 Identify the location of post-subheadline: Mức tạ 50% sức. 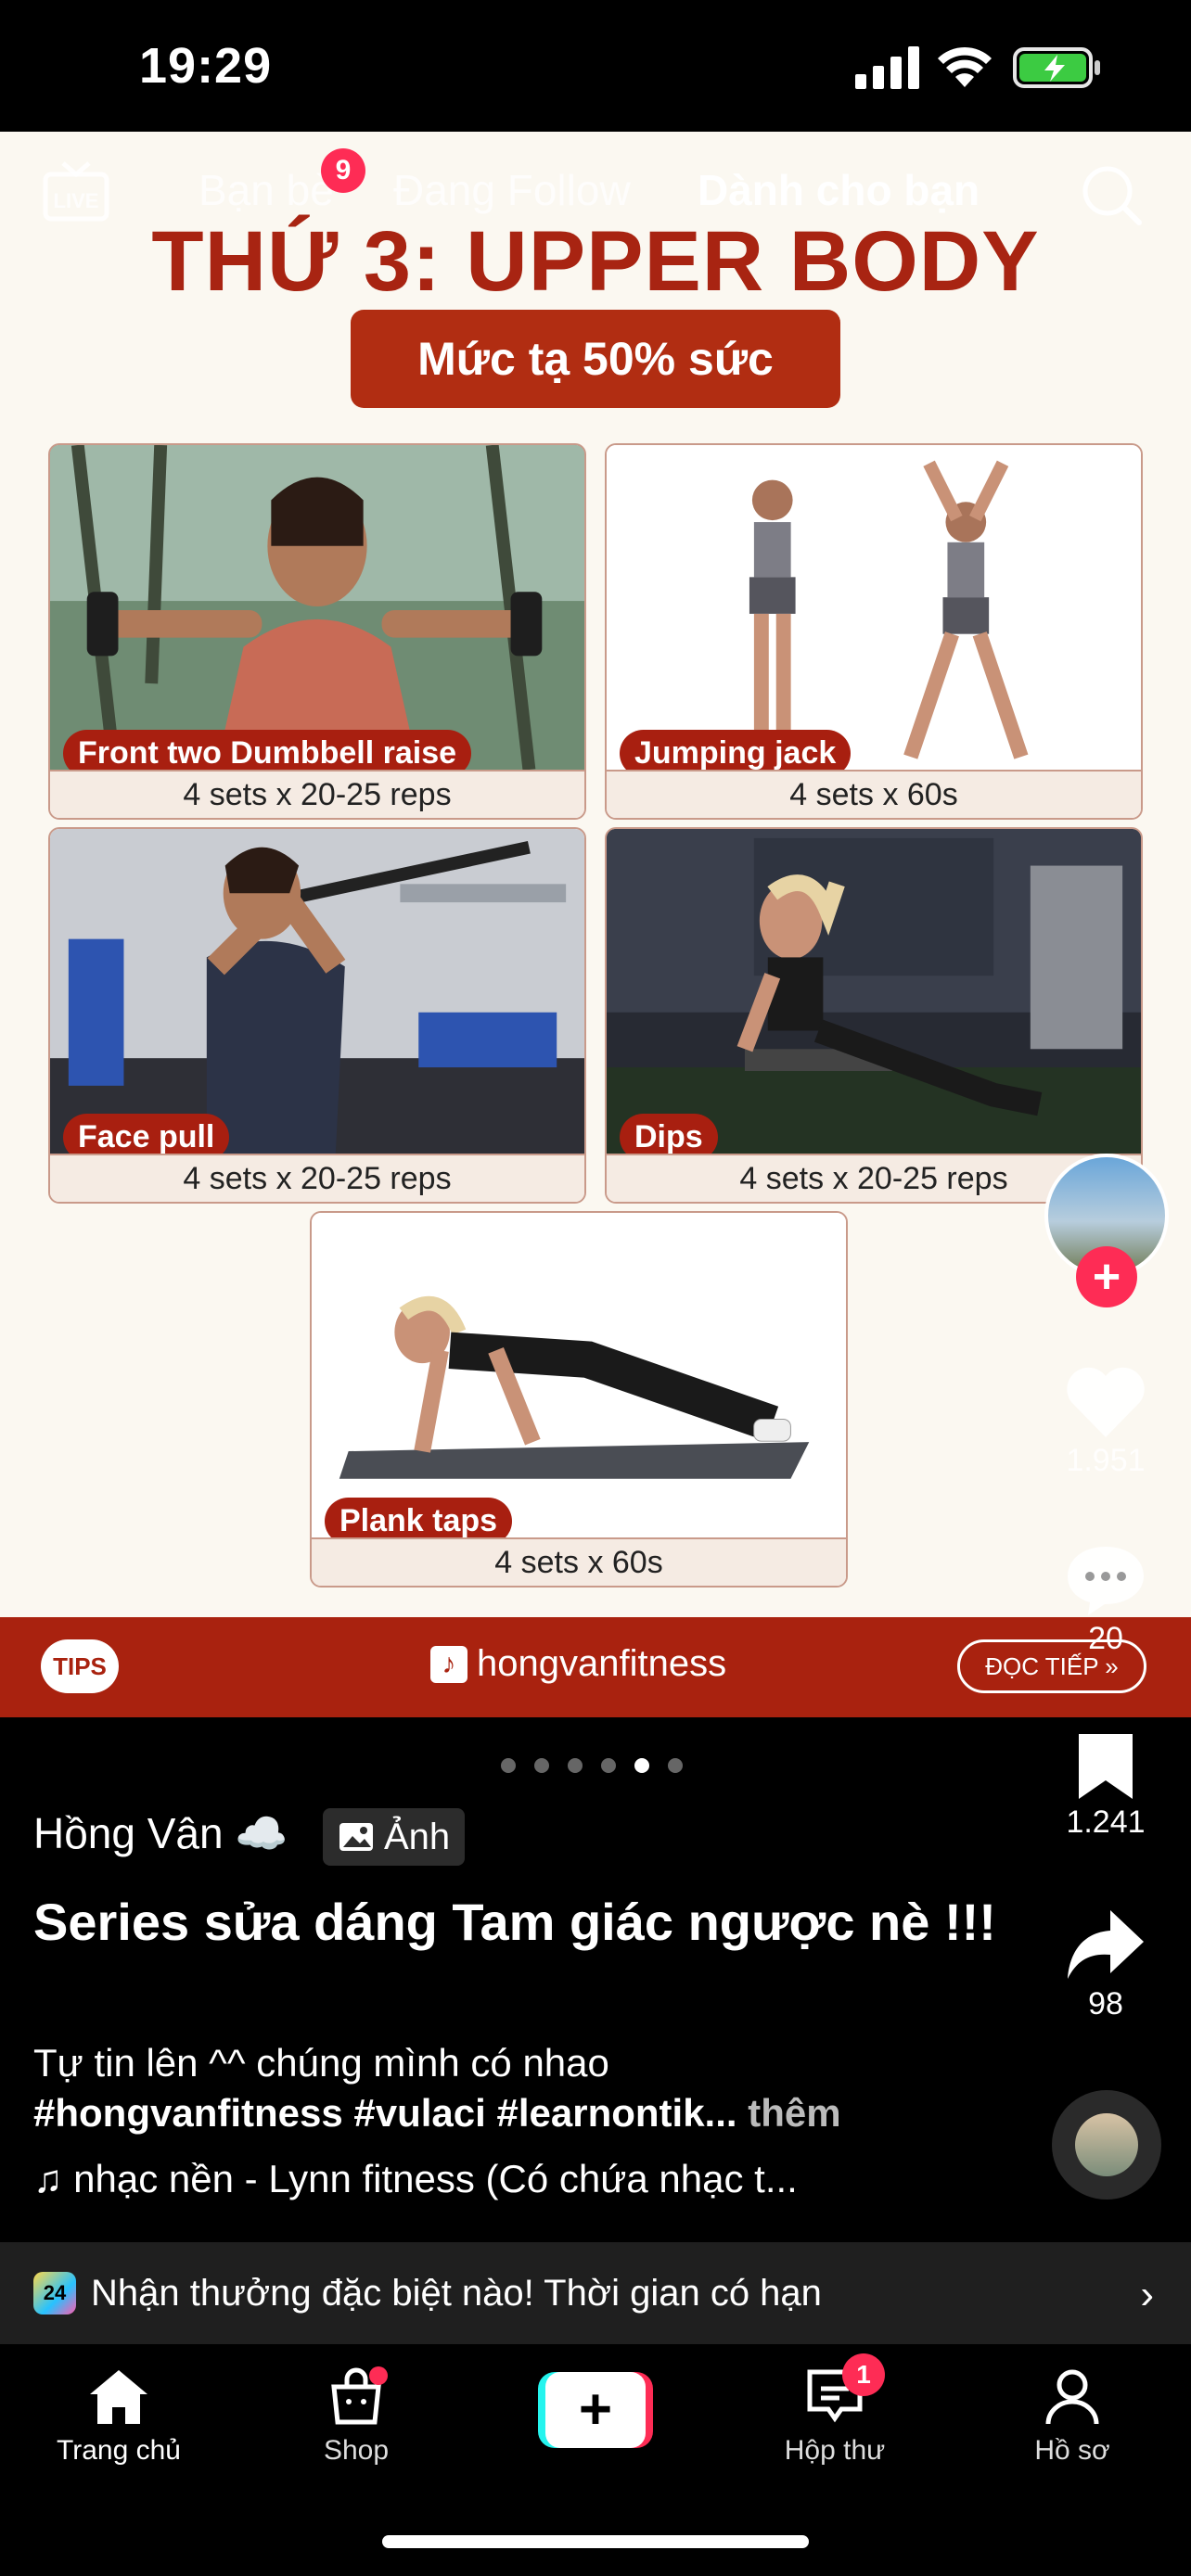
(595, 359).